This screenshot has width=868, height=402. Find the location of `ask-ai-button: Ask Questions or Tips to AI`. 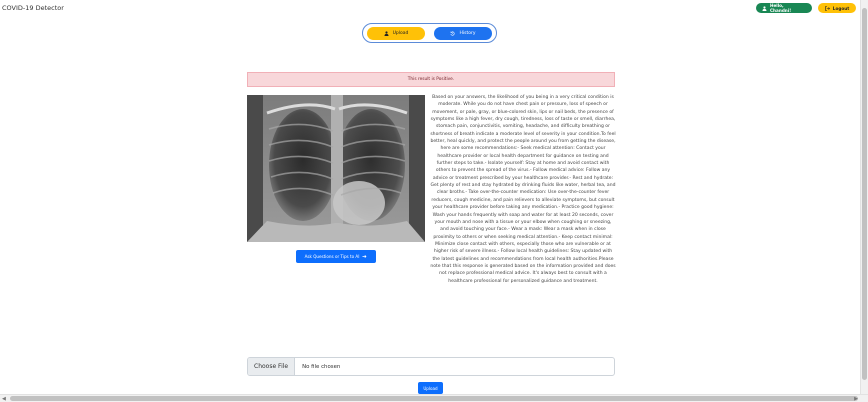

ask-ai-button: Ask Questions or Tips to AI is located at coordinates (336, 256).